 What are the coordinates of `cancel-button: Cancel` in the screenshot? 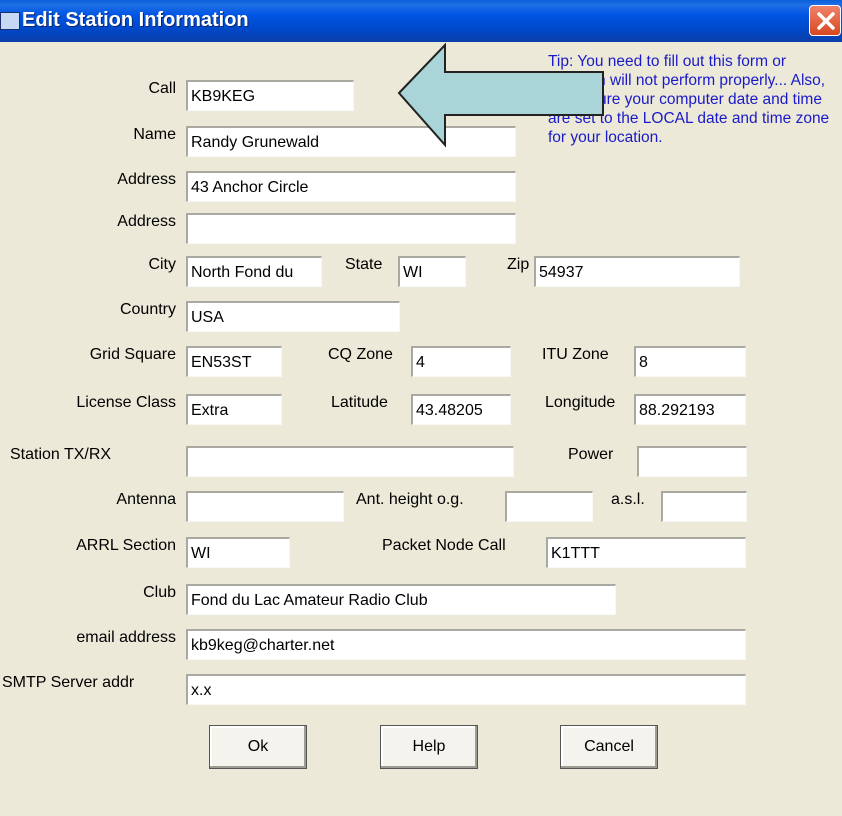 It's located at (609, 747).